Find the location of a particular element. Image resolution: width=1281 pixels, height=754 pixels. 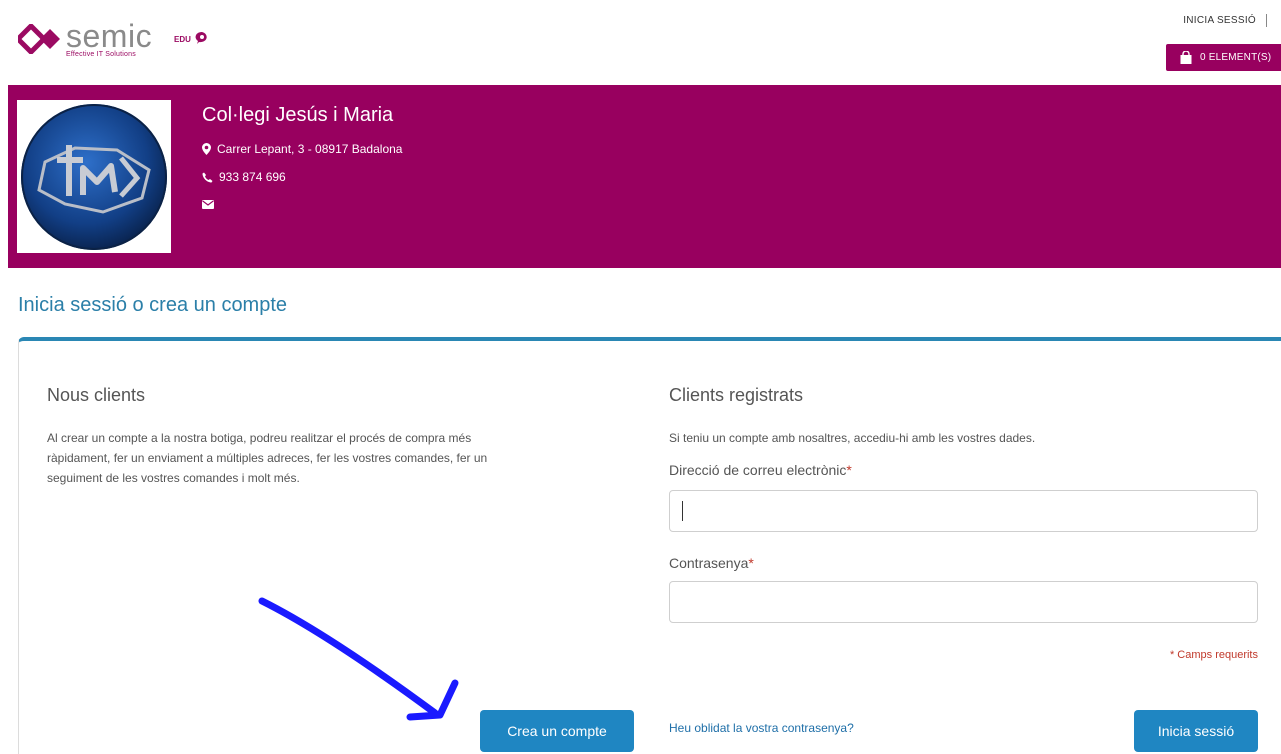

email-label: Direcció de correu electrònic* is located at coordinates (760, 470).